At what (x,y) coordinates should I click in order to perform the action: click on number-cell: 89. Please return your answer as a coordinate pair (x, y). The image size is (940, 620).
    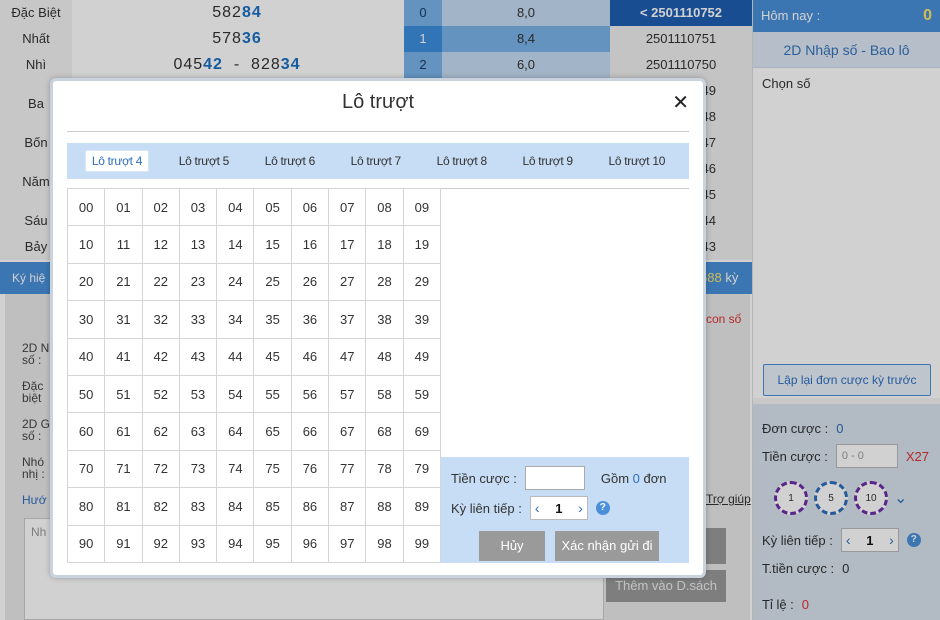
    Looking at the image, I should click on (422, 506).